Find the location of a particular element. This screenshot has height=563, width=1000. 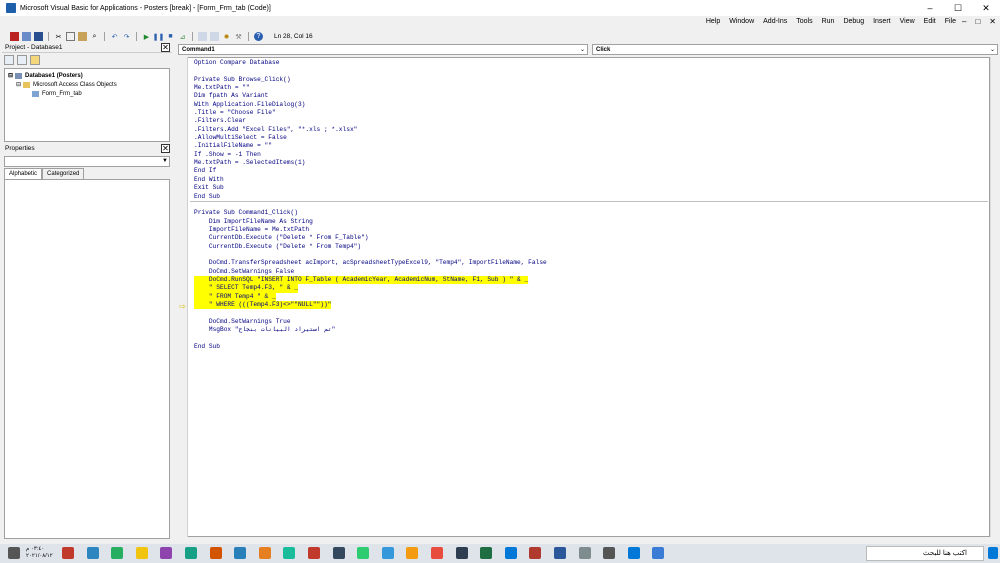

reset-icon: ■ is located at coordinates (170, 36).